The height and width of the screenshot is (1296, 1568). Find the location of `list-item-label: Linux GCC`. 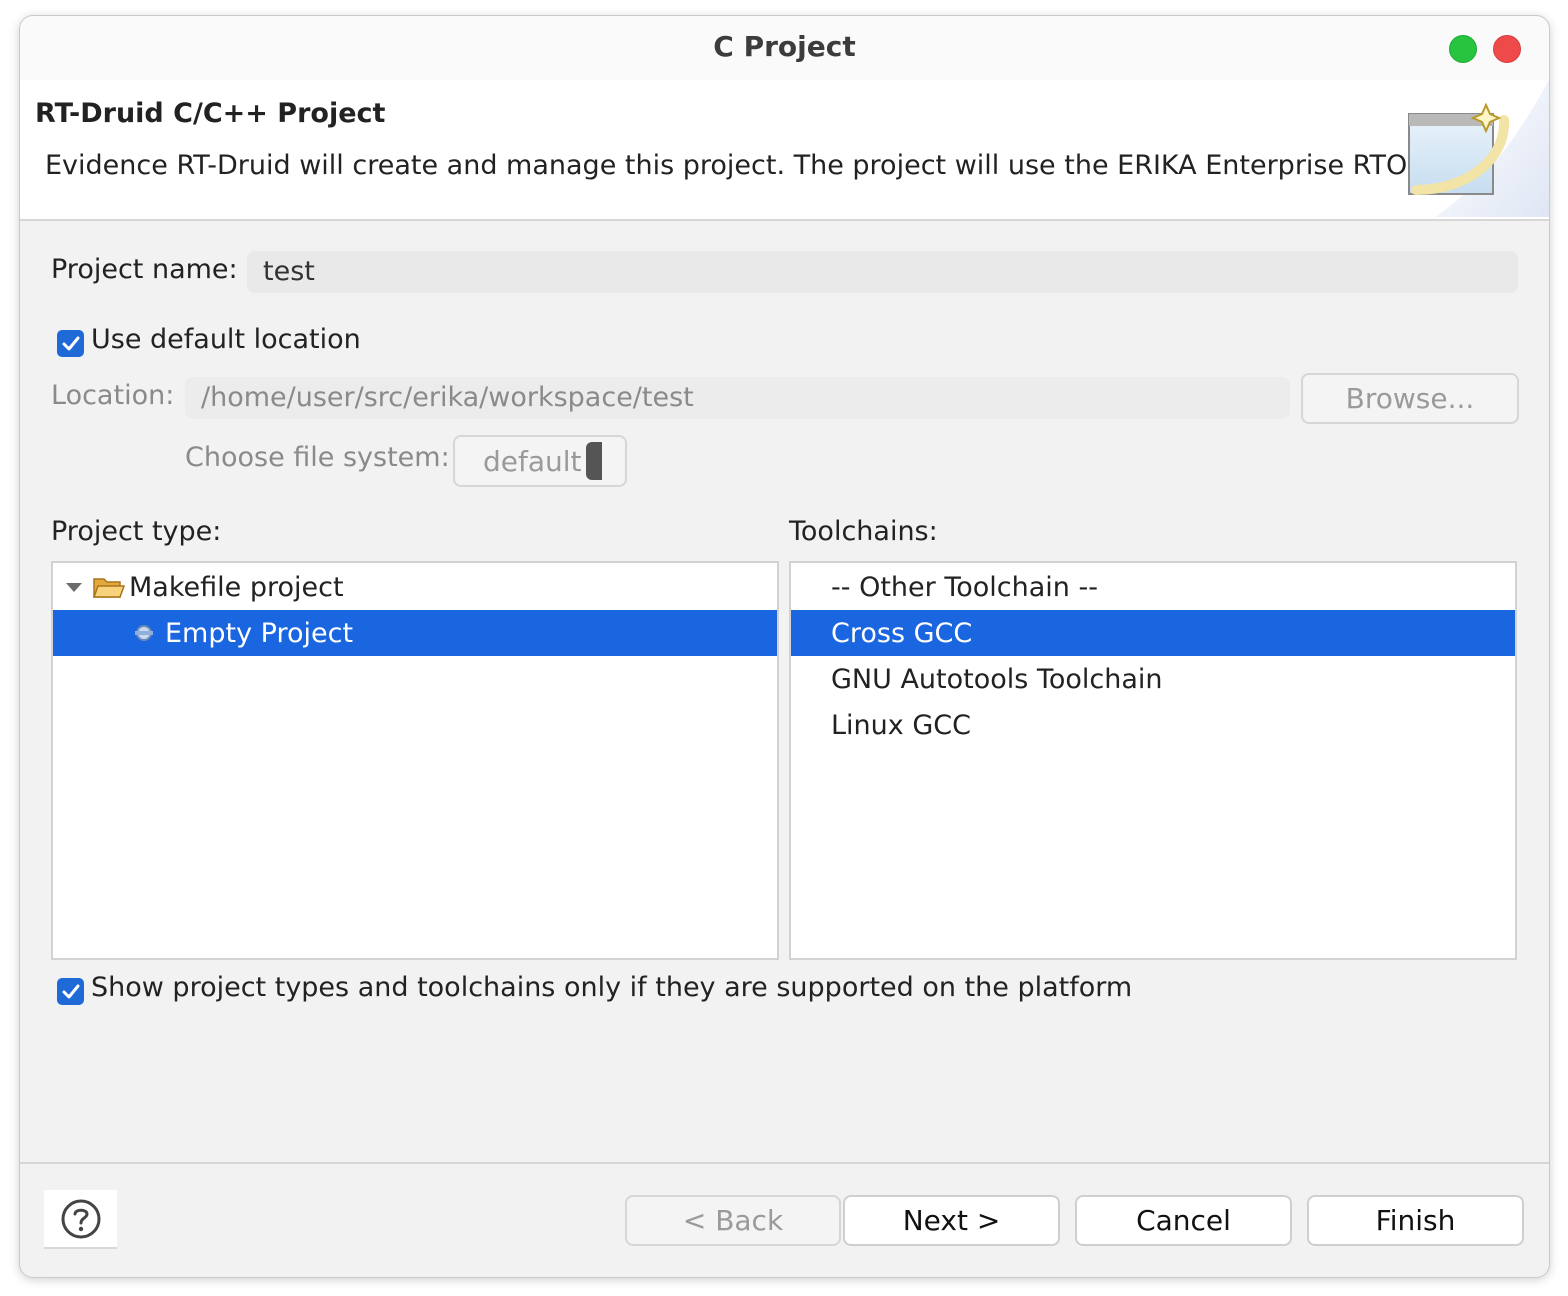

list-item-label: Linux GCC is located at coordinates (901, 725).